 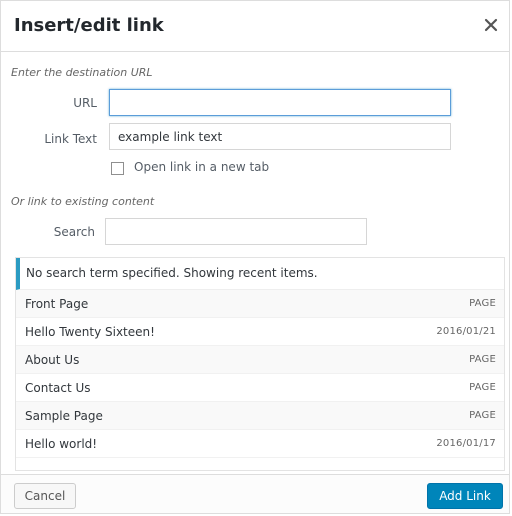 I want to click on list-item-title: Hello world!, so click(x=61, y=444).